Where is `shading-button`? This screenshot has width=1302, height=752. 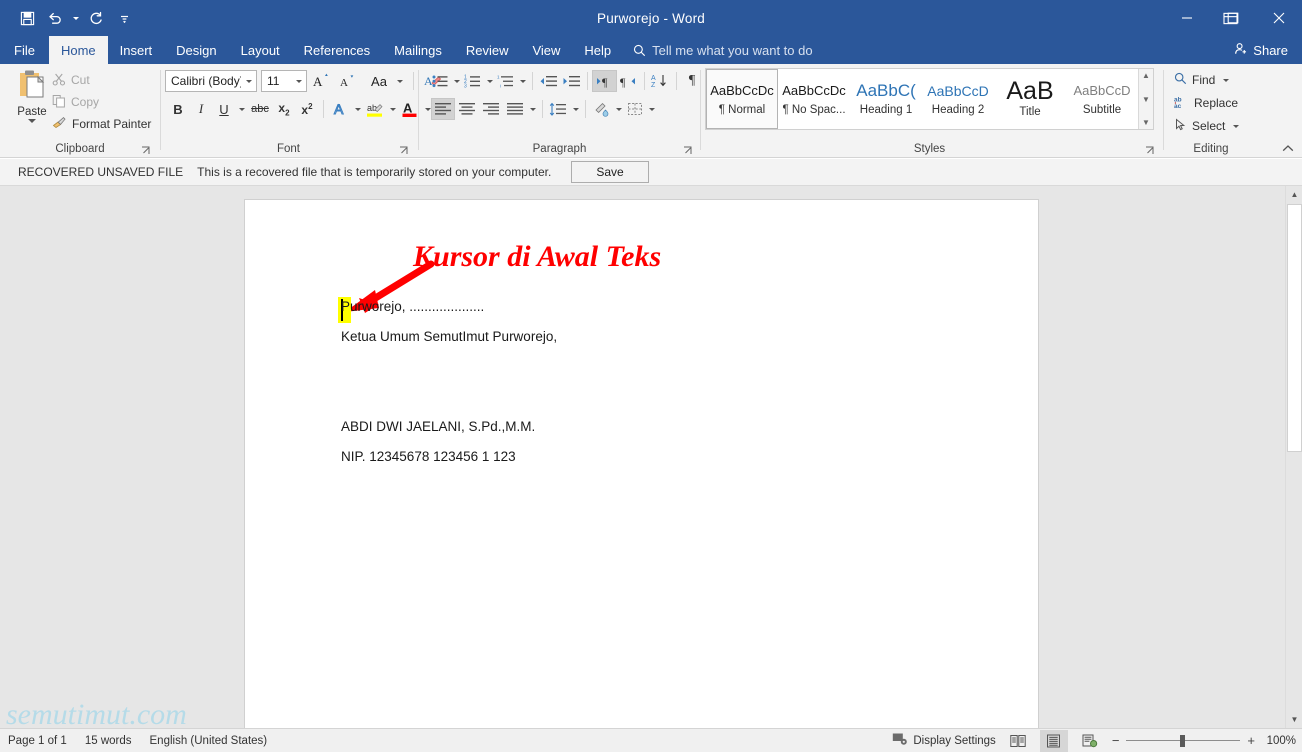 shading-button is located at coordinates (601, 109).